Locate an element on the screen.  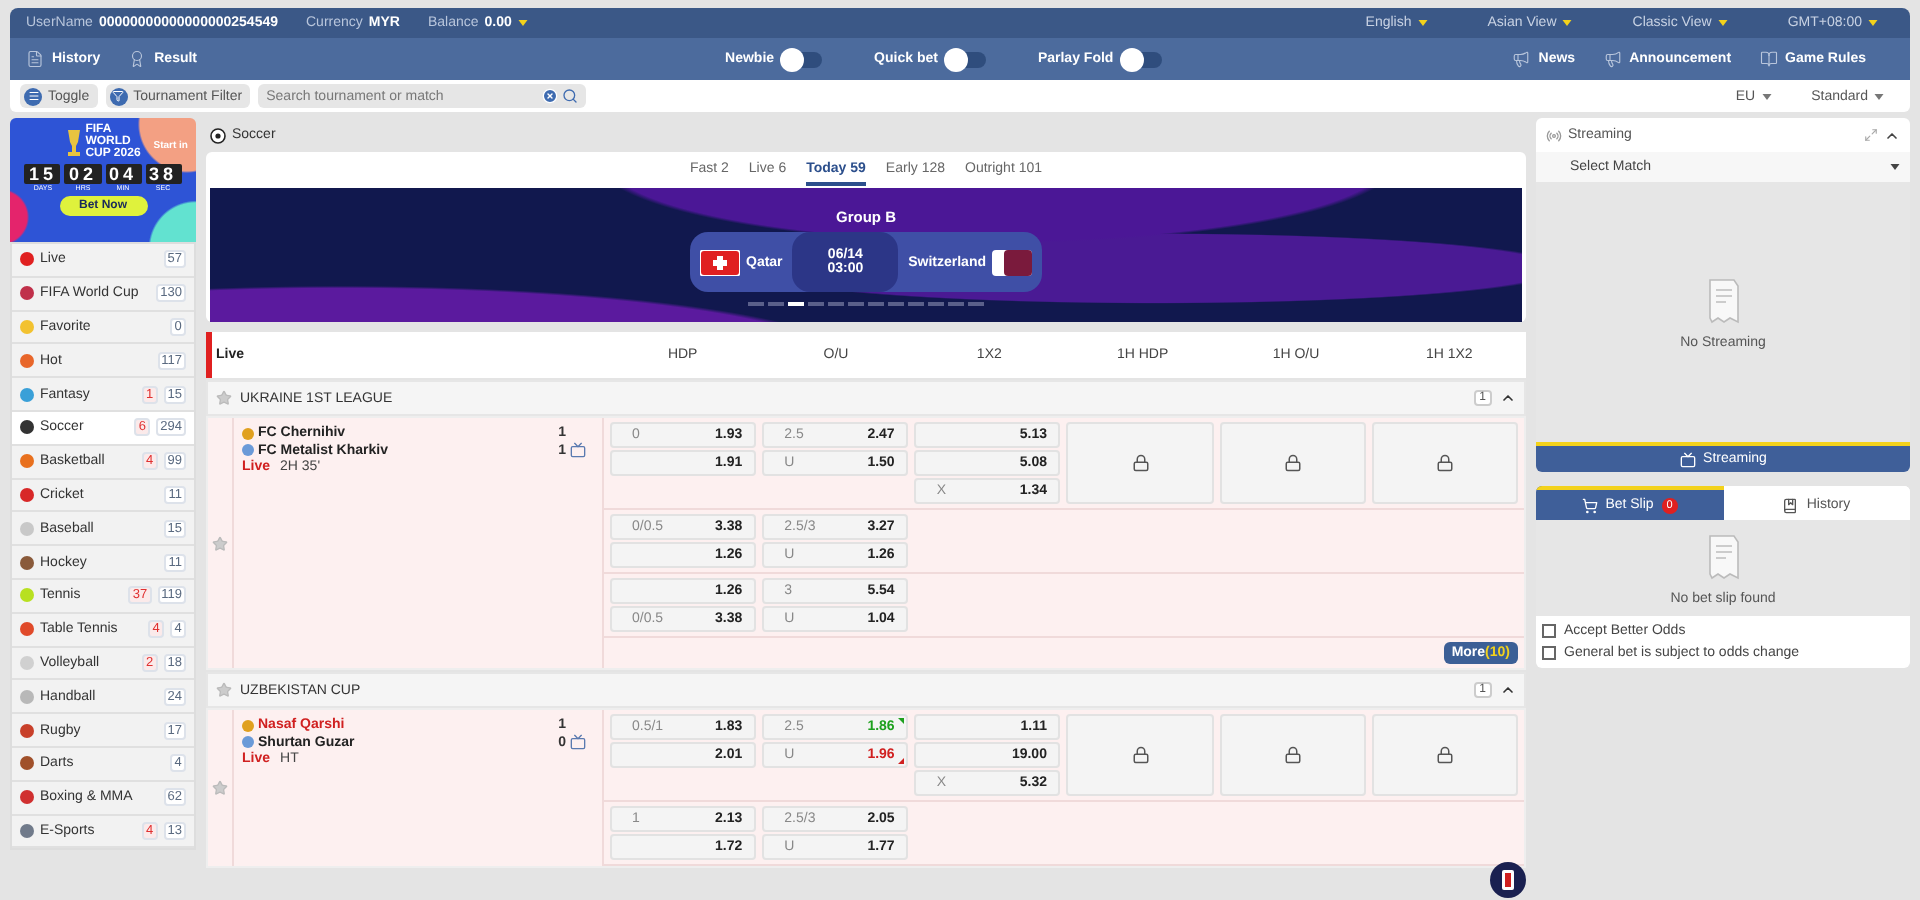
soccer-ball-icon is located at coordinates (218, 135).